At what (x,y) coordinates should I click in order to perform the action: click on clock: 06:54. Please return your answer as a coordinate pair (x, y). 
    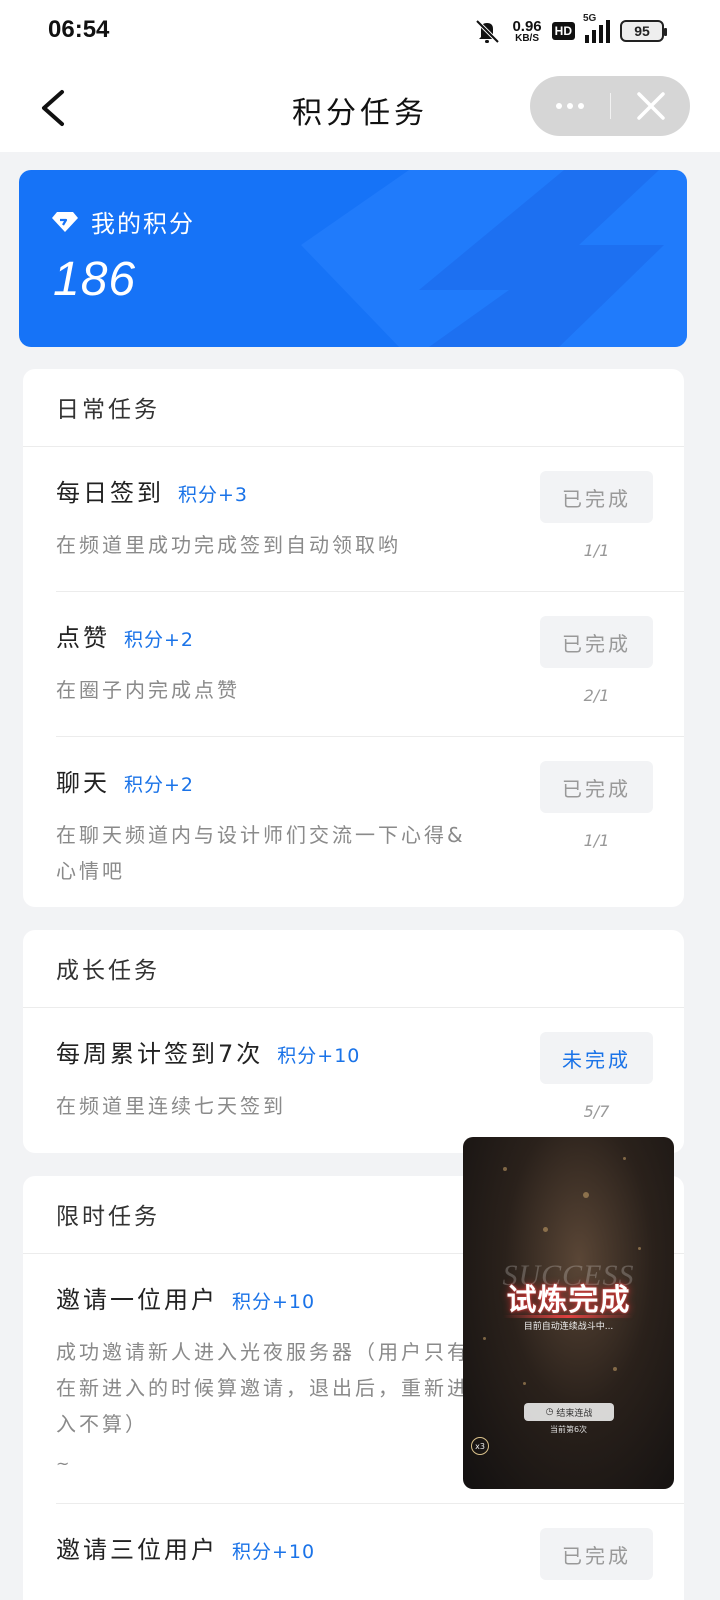
    Looking at the image, I should click on (79, 29).